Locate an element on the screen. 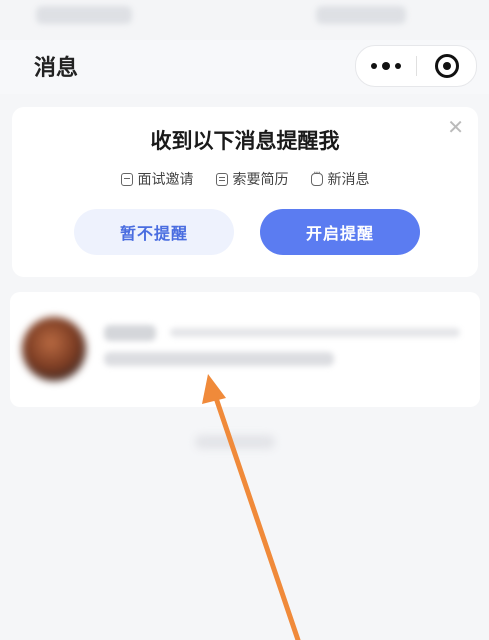 The image size is (489, 640). feature-item-interview: 面试邀请 is located at coordinates (157, 179).